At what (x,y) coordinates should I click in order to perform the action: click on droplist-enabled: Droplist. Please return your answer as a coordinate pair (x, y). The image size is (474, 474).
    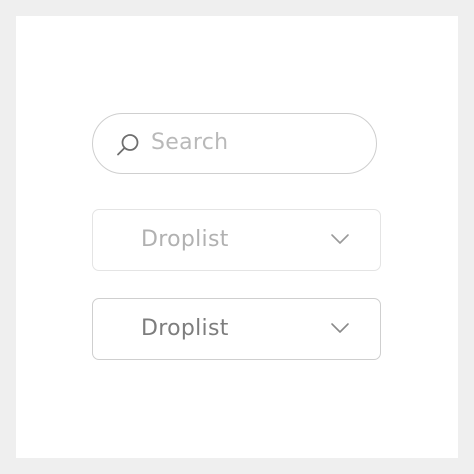
    Looking at the image, I should click on (236, 329).